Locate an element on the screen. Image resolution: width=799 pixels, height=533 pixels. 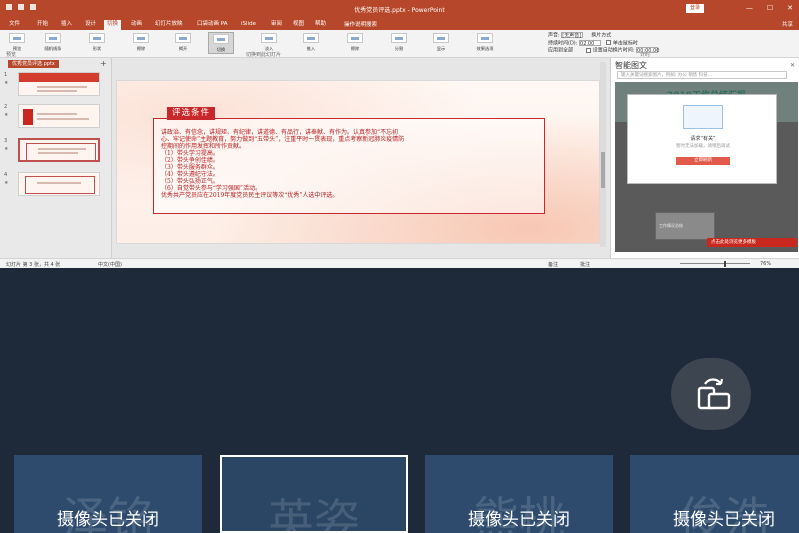
transition-random-bars: 随机线条 is located at coordinates (53, 43).